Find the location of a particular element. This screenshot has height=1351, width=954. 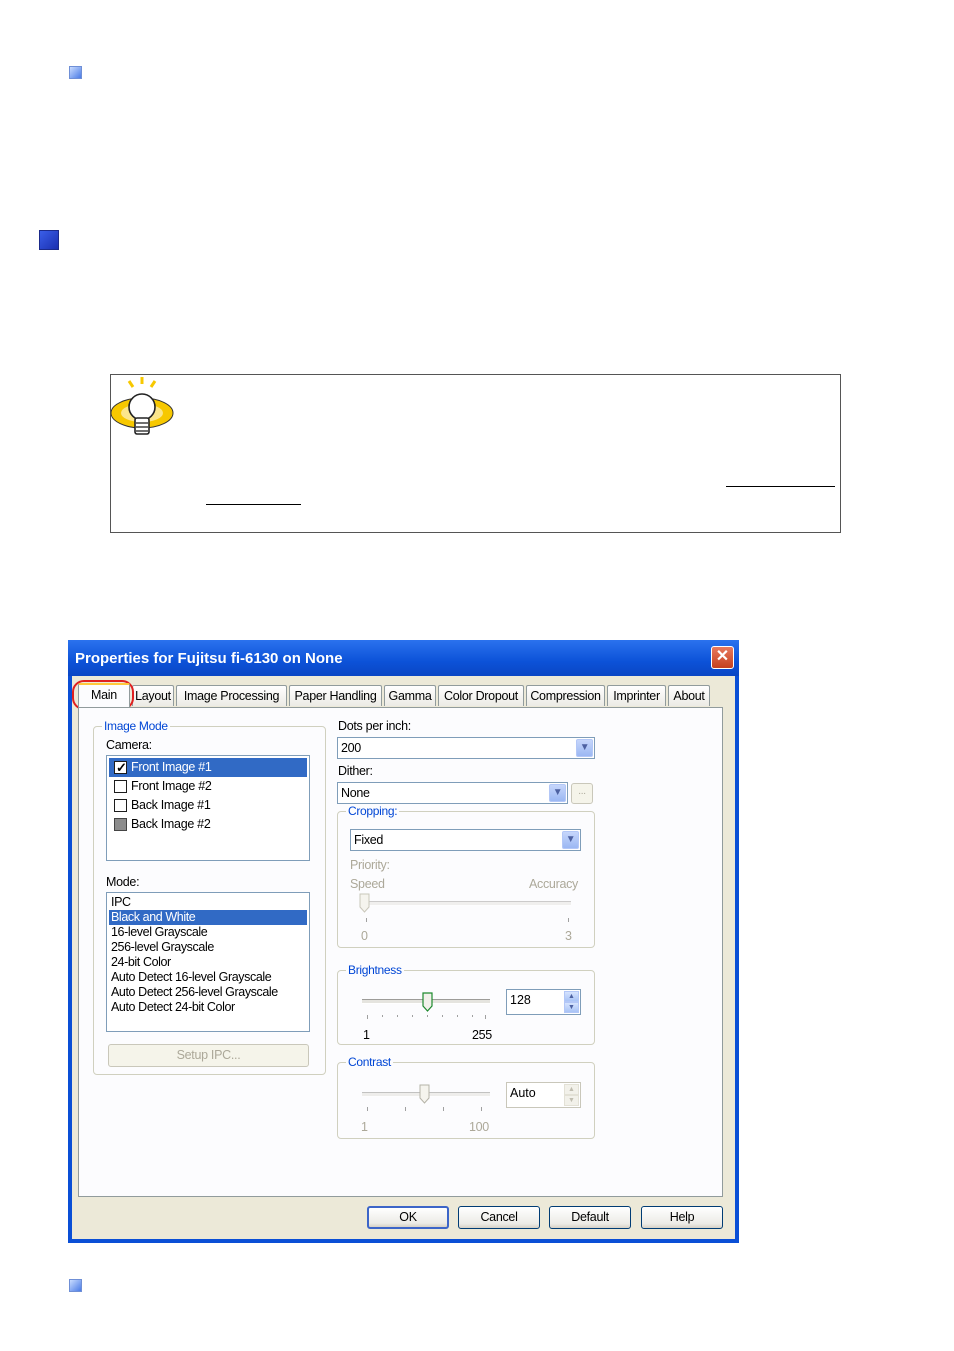

tab-gamma: Gamma is located at coordinates (410, 695).